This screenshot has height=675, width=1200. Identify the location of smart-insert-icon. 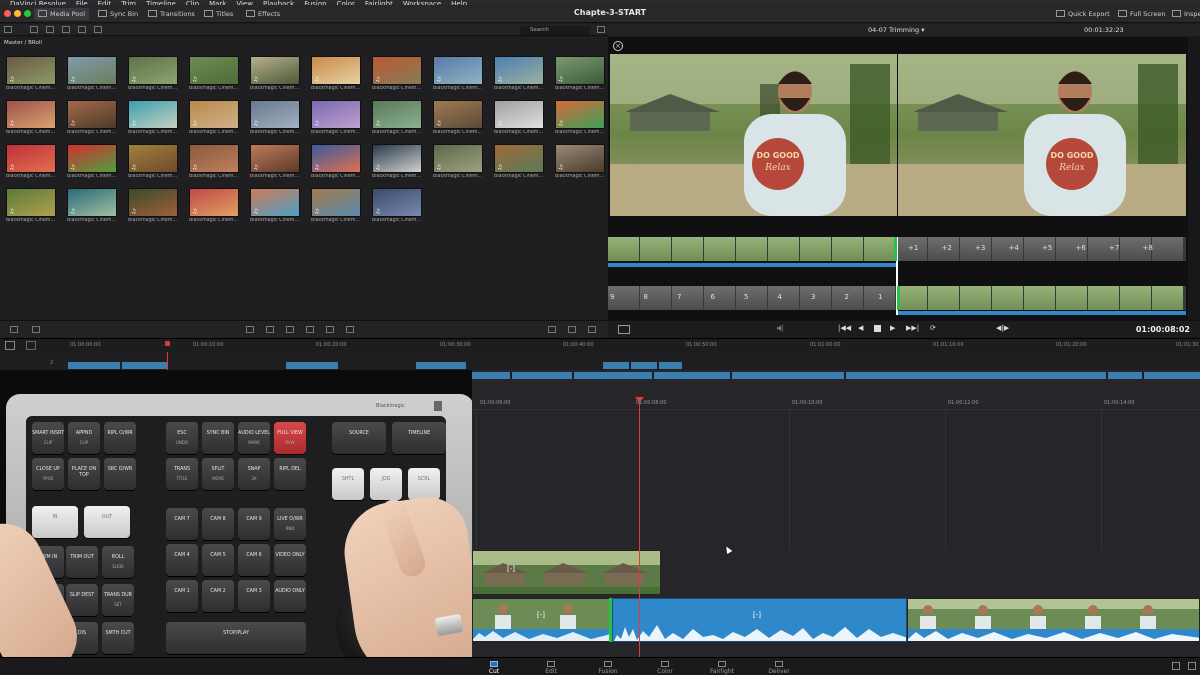
(250, 329).